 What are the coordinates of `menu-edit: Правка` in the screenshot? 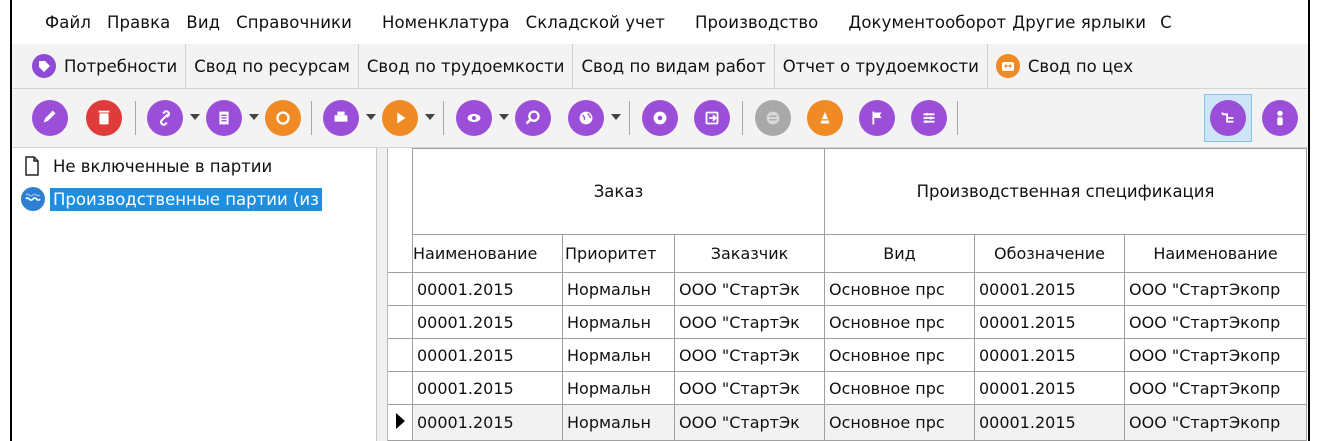 It's located at (138, 22).